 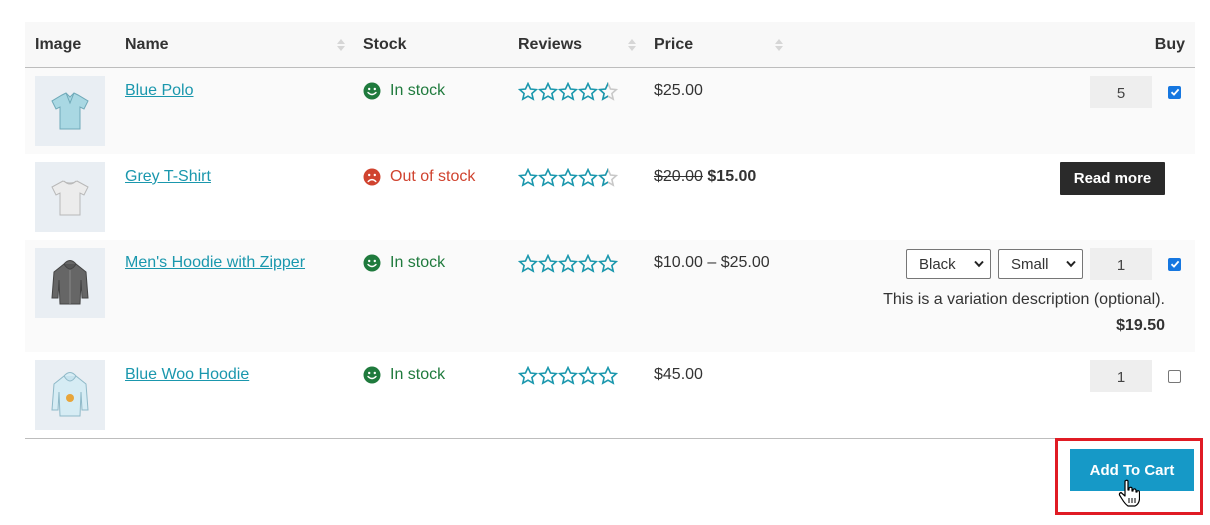 I want to click on product-price: $20.00 $15.00, so click(x=759, y=177).